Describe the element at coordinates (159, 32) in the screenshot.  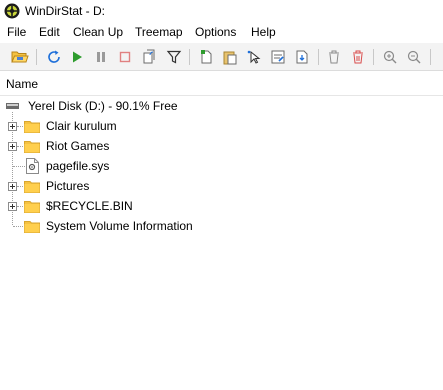
I see `menu-treemap: Treemap` at that location.